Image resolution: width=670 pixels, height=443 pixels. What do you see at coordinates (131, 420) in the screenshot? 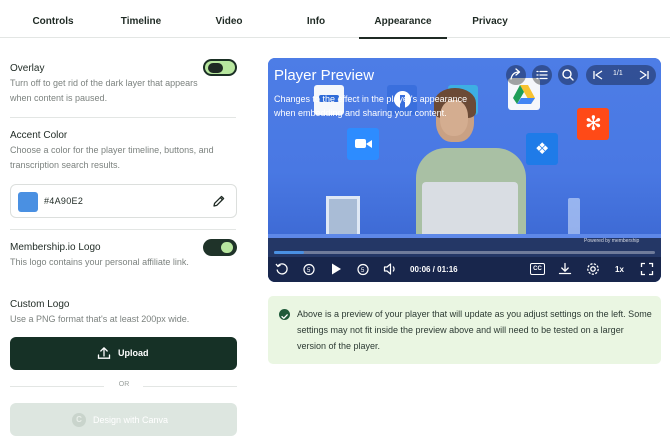
I see `canva-button-label: Design with Canva` at bounding box center [131, 420].